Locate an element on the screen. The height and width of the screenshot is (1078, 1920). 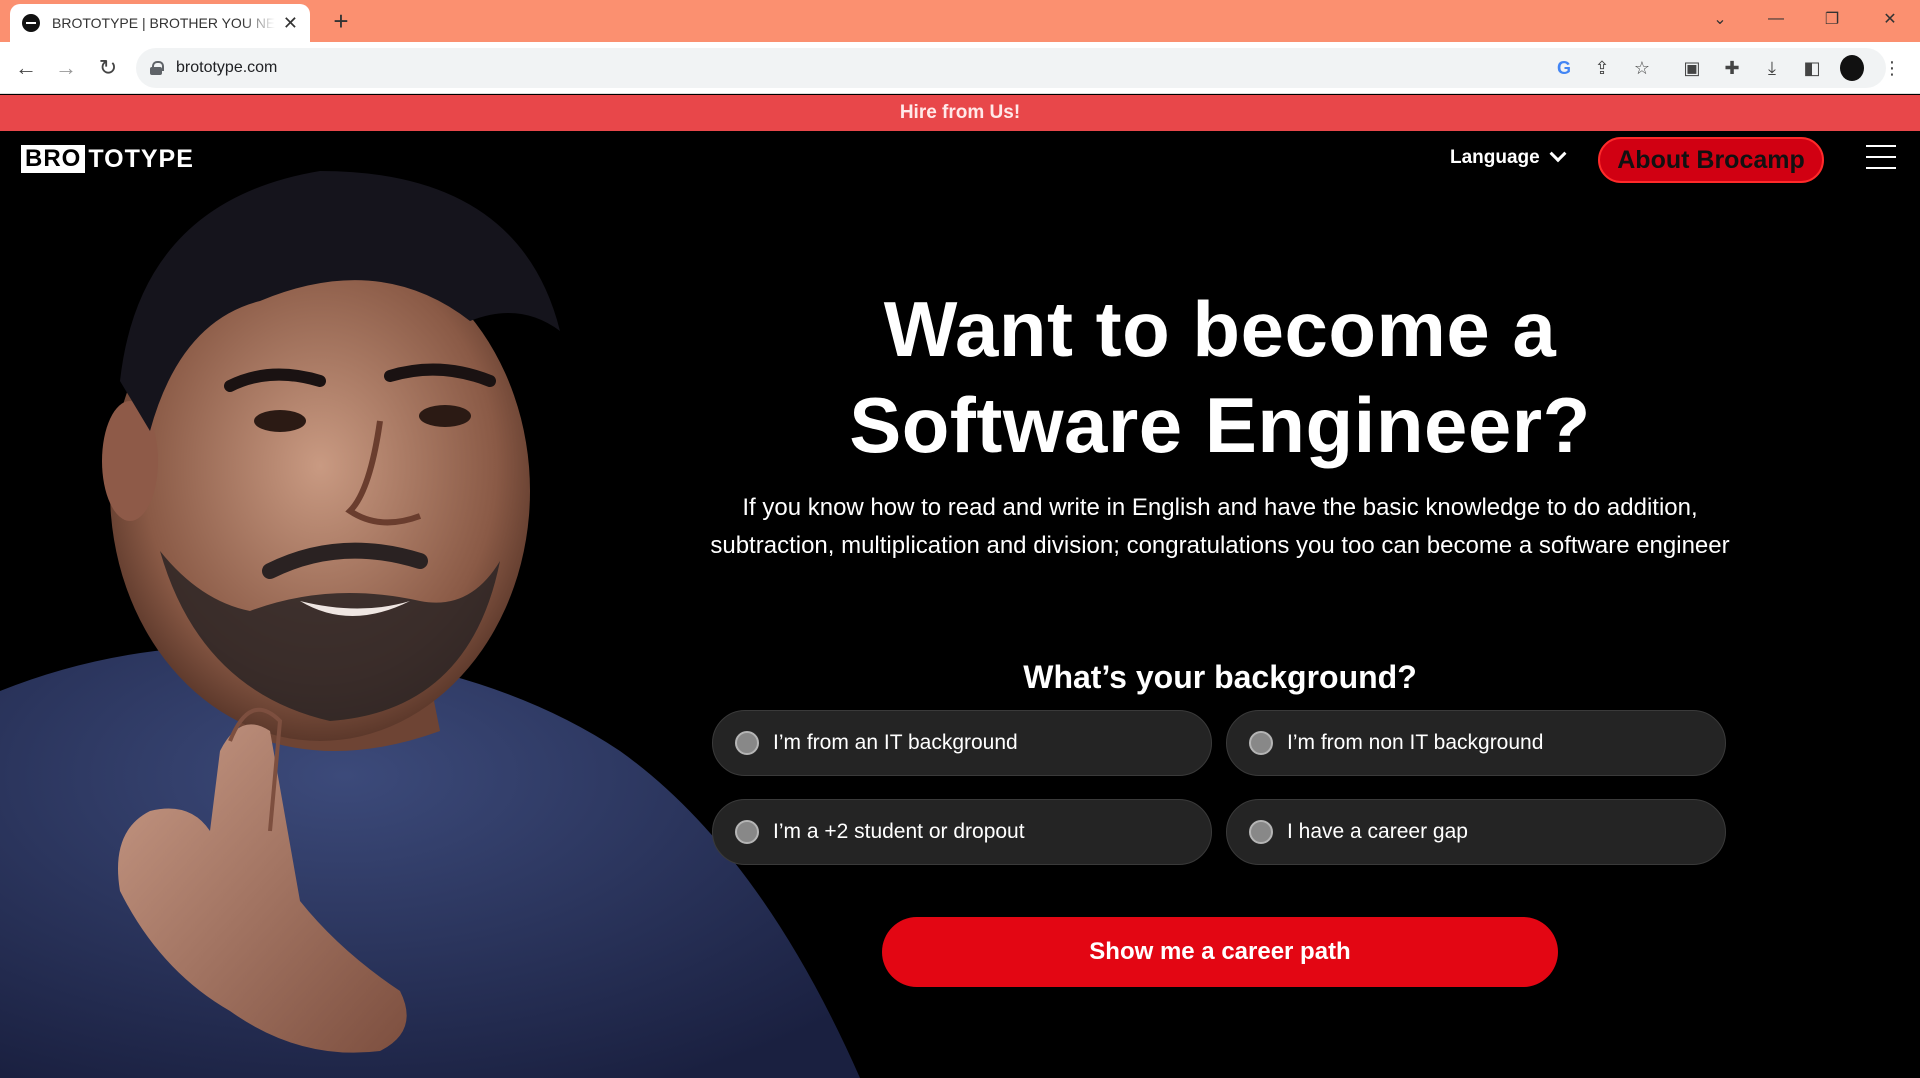
hire-from-us-banner: Hire from Us! is located at coordinates (960, 113).